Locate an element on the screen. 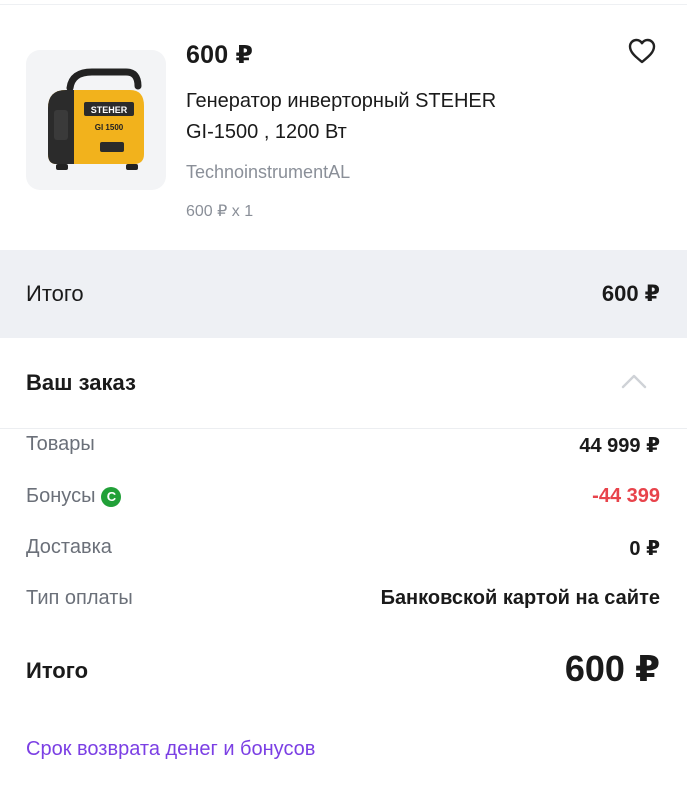 The width and height of the screenshot is (687, 800). total-summary-band: Итого 600 ₽ is located at coordinates (343, 294).